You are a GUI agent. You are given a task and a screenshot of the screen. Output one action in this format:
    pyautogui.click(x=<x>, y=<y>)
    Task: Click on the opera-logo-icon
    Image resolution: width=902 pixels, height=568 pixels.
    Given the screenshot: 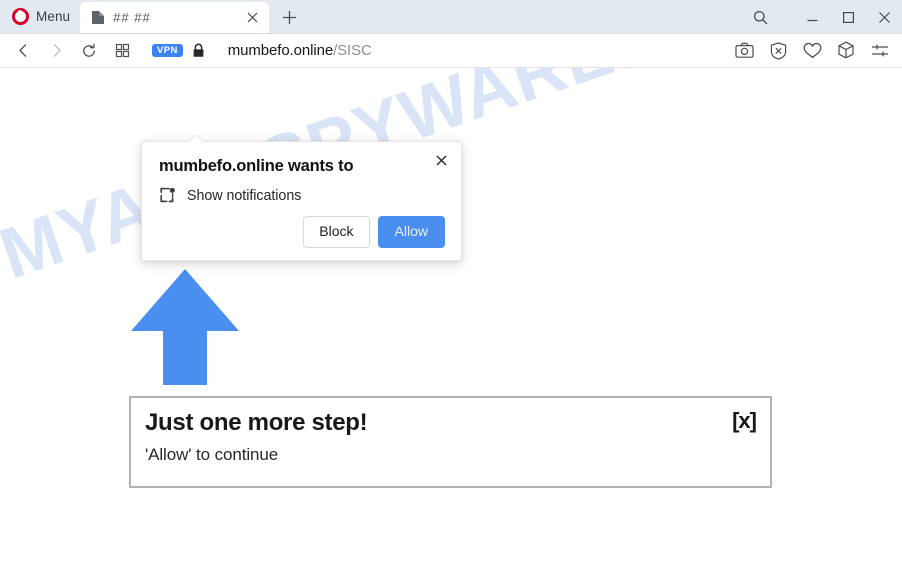 What is the action you would take?
    pyautogui.click(x=20, y=16)
    